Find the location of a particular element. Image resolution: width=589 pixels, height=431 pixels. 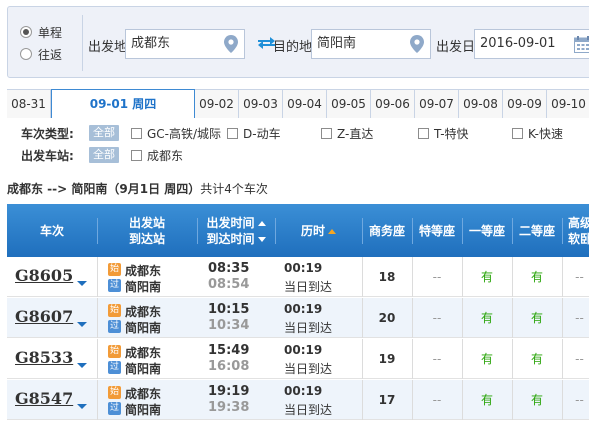

trip-type-roundtrip: 往返 is located at coordinates (50, 54).